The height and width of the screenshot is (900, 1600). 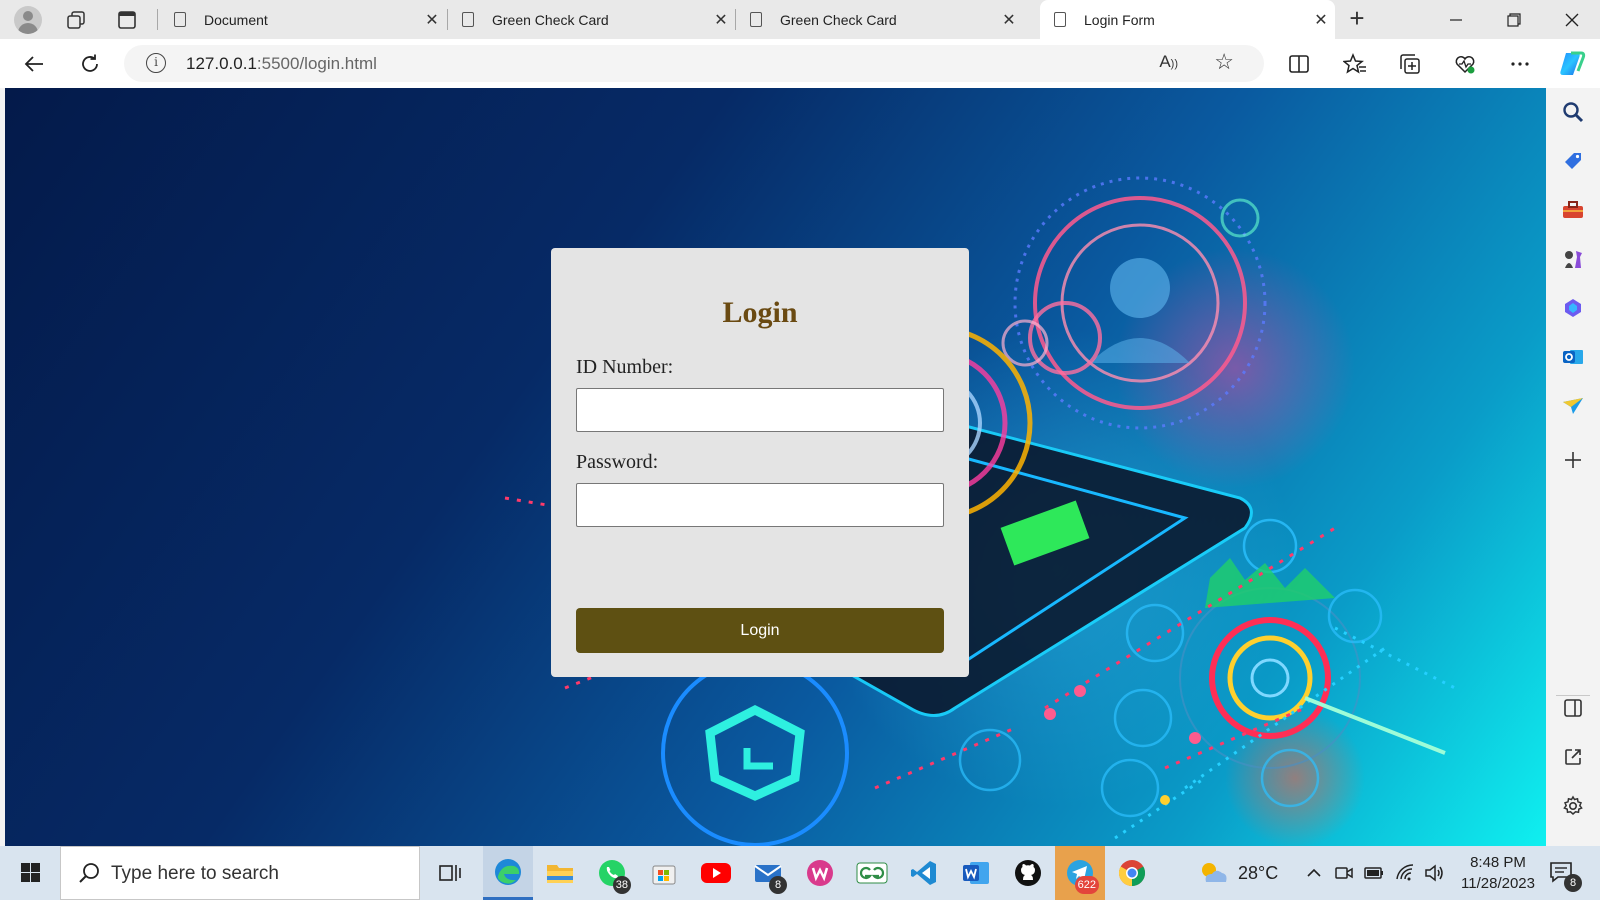 I want to click on geeksforgeeks-icon, so click(x=872, y=873).